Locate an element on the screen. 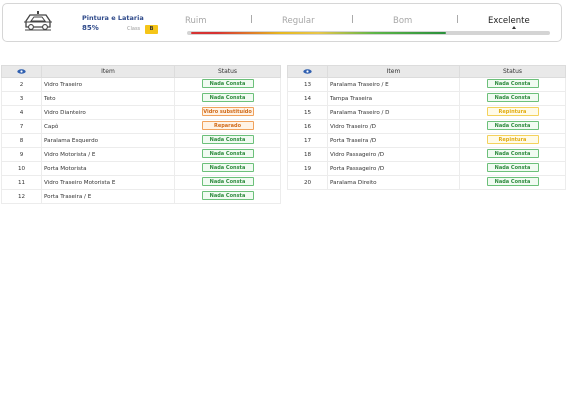 Image resolution: width=566 pixels, height=400 pixels. status-badge: Reparado is located at coordinates (227, 125).